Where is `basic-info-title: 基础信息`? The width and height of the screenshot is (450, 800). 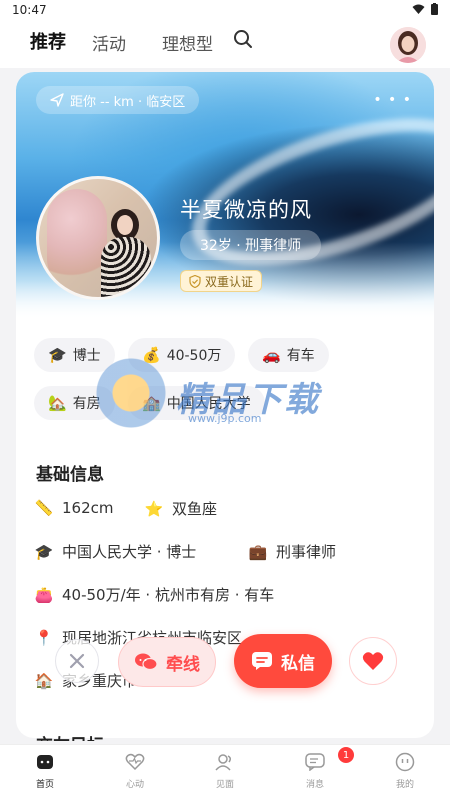
basic-info-title: 基础信息 is located at coordinates (70, 475).